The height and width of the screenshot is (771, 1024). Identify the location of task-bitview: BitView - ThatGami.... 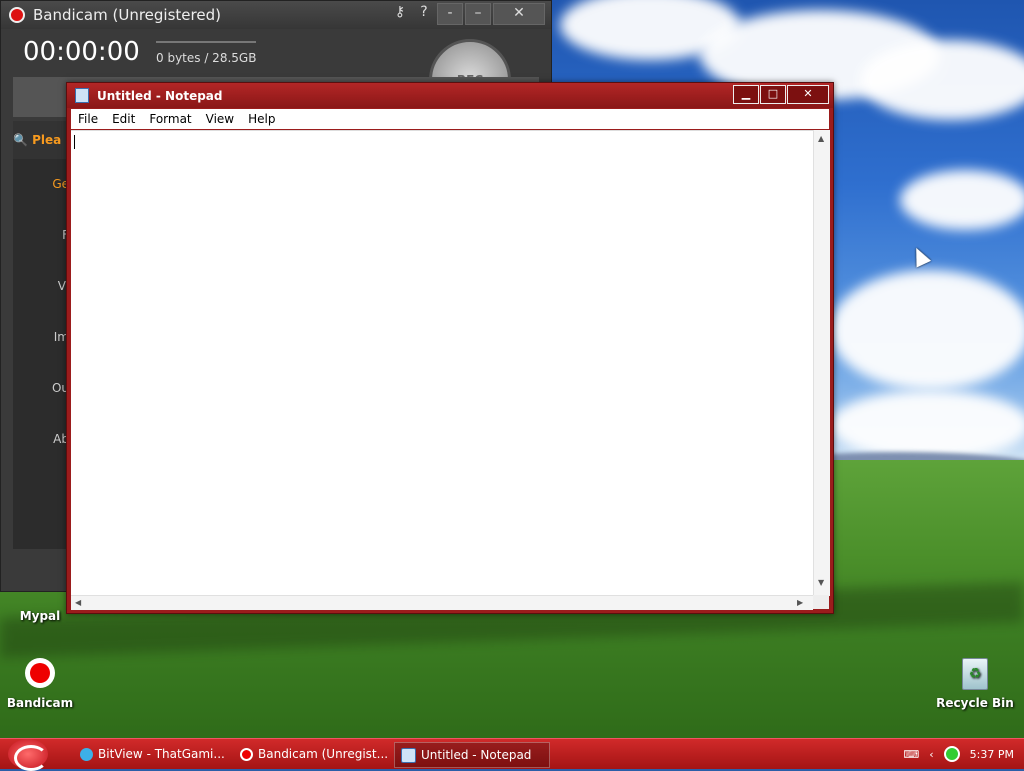
(152, 754).